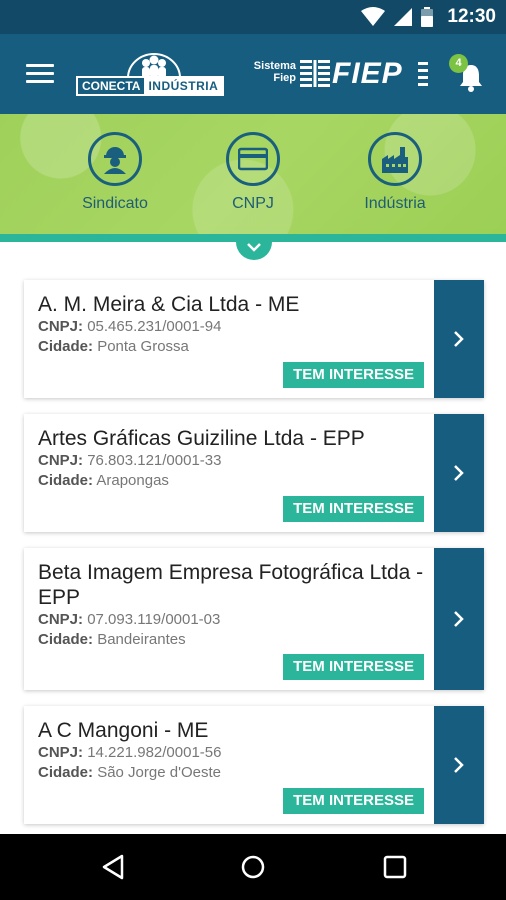  What do you see at coordinates (169, 304) in the screenshot?
I see `company-name: A. M. Meira & Cia Ltda - ME` at bounding box center [169, 304].